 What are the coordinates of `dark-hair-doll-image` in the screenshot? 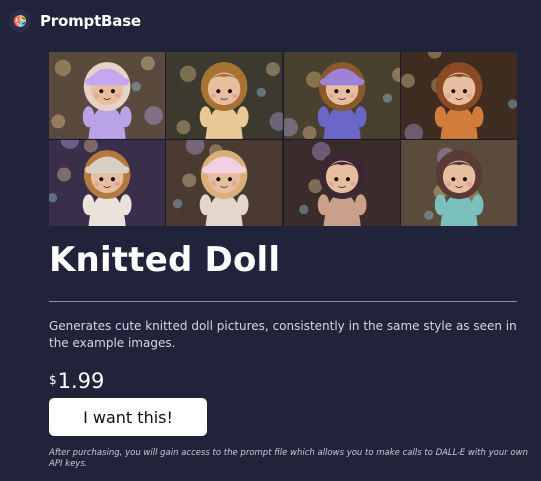 It's located at (341, 182).